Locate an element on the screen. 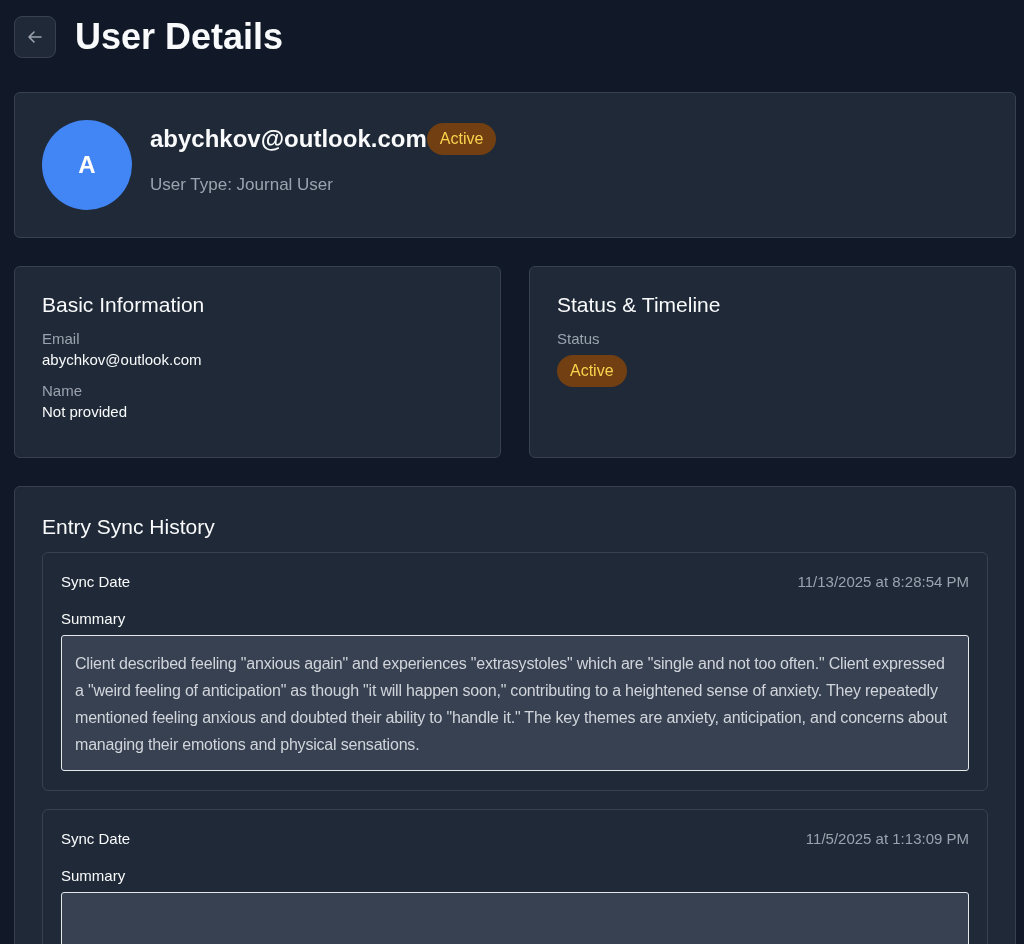  back-button is located at coordinates (35, 37).